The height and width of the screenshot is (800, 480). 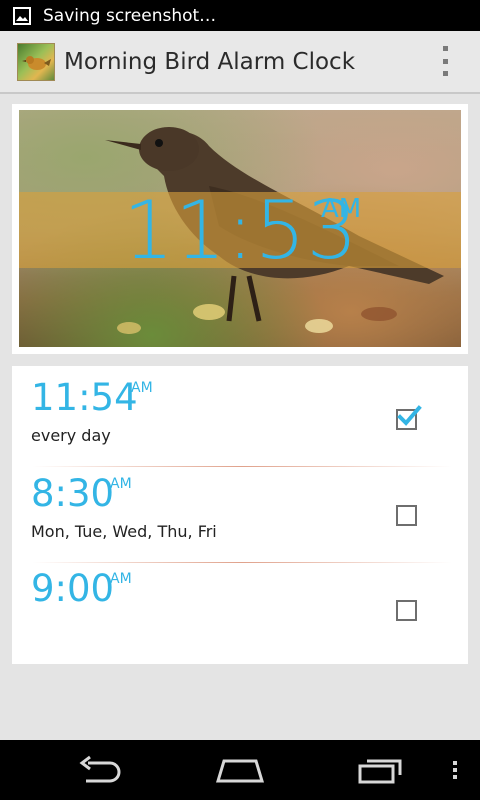 I want to click on home-icon, so click(x=240, y=770).